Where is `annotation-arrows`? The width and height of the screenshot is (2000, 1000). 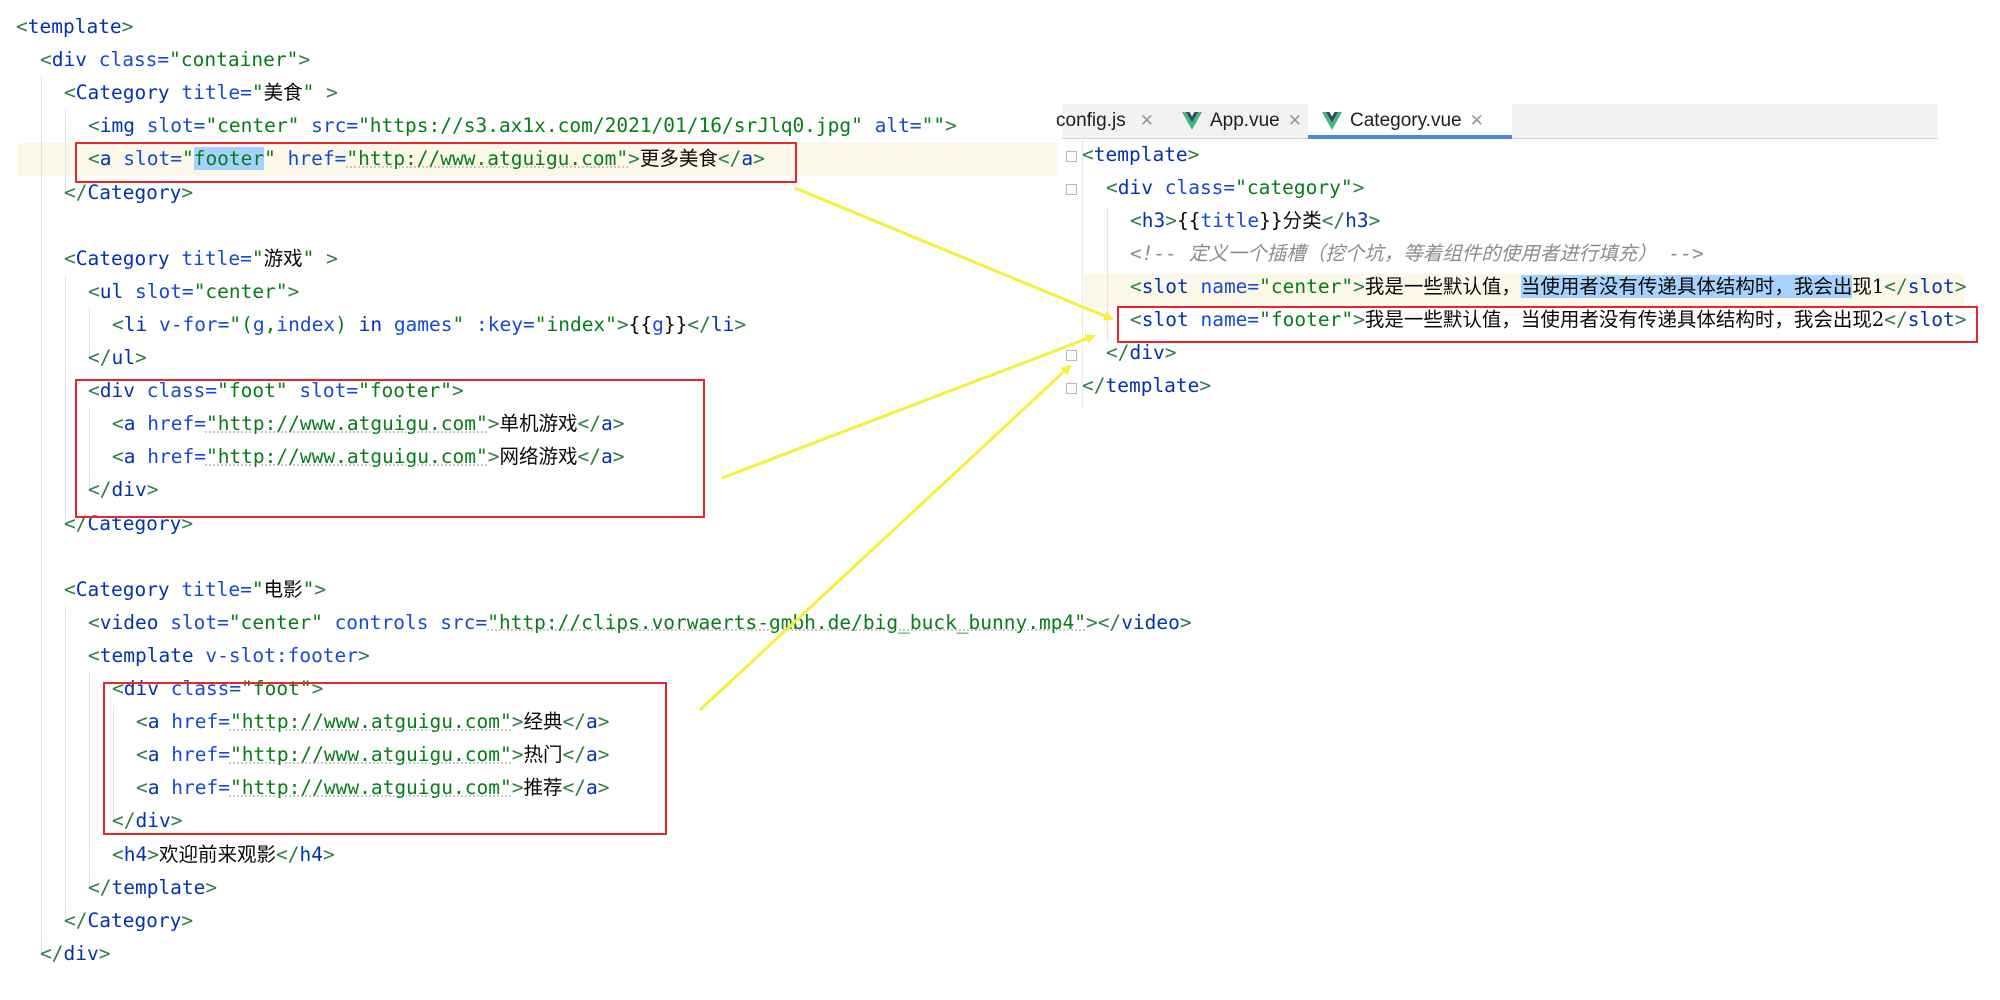 annotation-arrows is located at coordinates (906, 449).